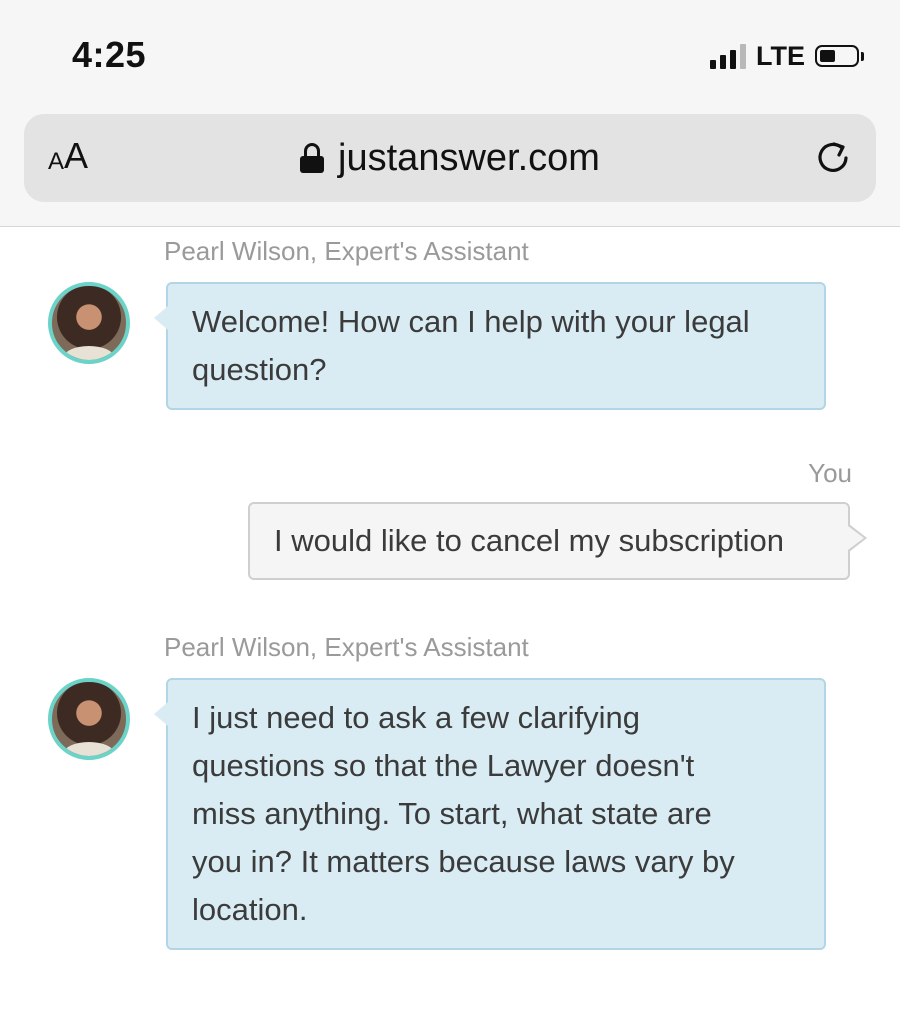 This screenshot has width=900, height=1024. What do you see at coordinates (259, 369) in the screenshot?
I see `message-line: question?` at bounding box center [259, 369].